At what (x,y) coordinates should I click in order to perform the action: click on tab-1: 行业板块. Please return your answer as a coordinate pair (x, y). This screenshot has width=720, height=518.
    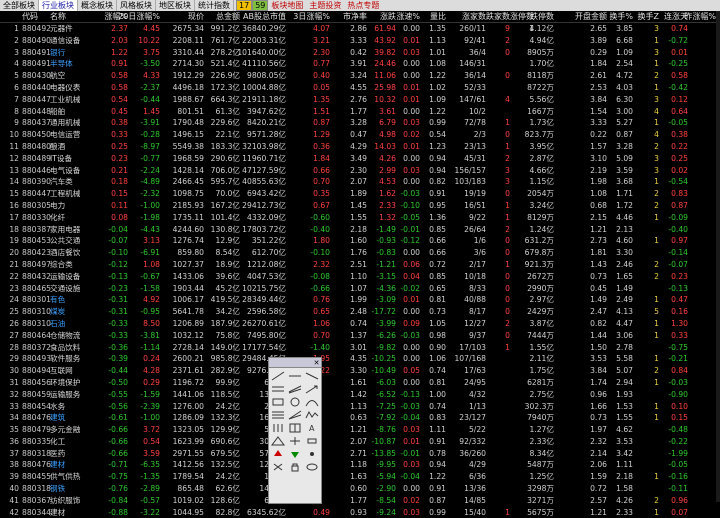
    Looking at the image, I should click on (58, 5).